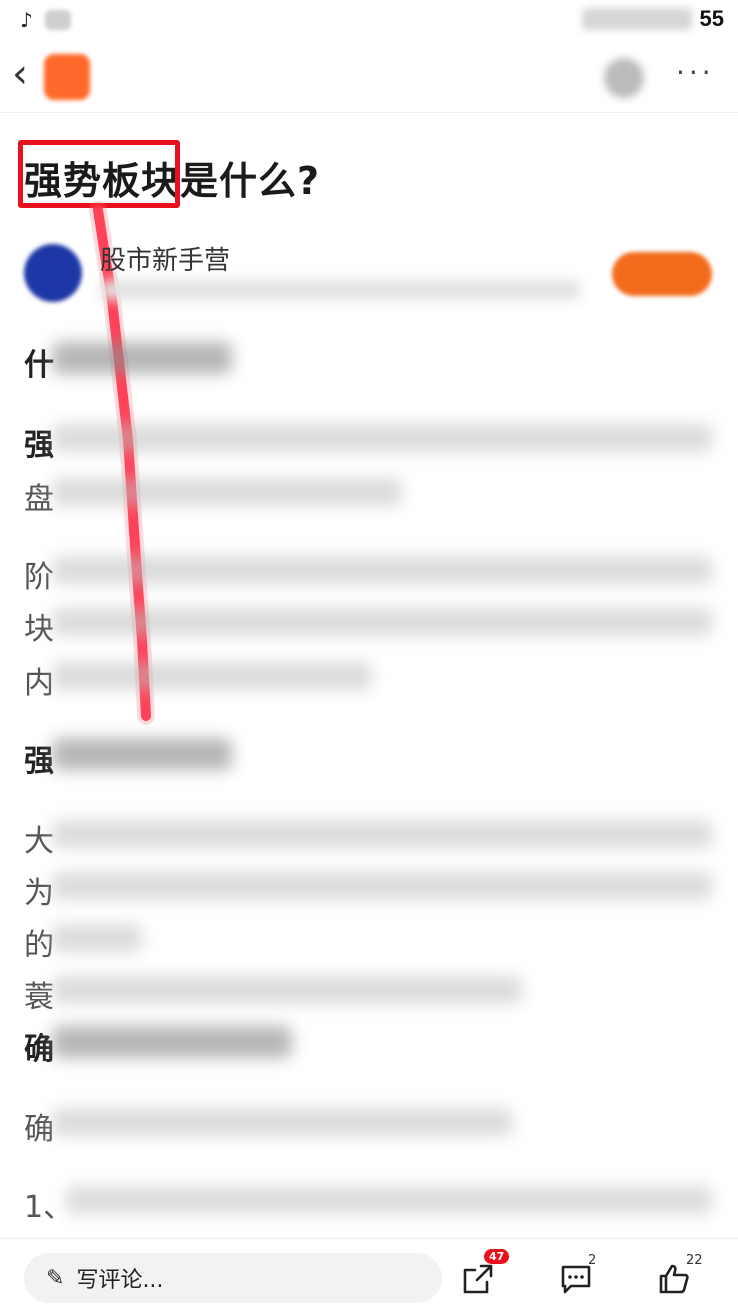  I want to click on notification-icon, so click(57, 20).